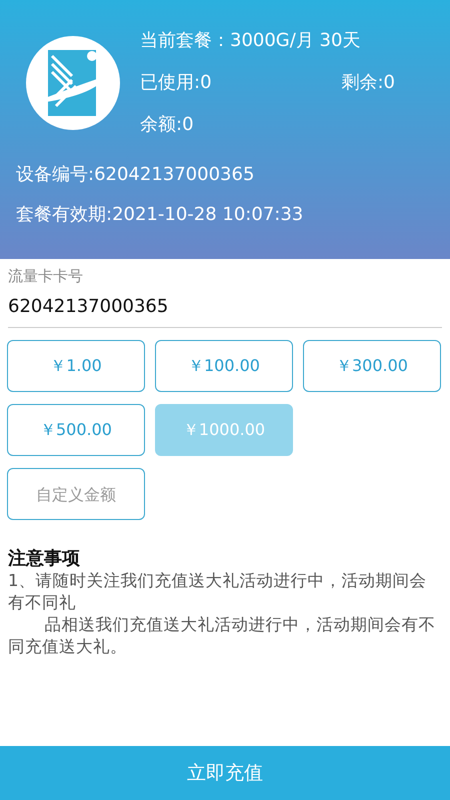  What do you see at coordinates (225, 307) in the screenshot?
I see `card-number-field: 62042137000365` at bounding box center [225, 307].